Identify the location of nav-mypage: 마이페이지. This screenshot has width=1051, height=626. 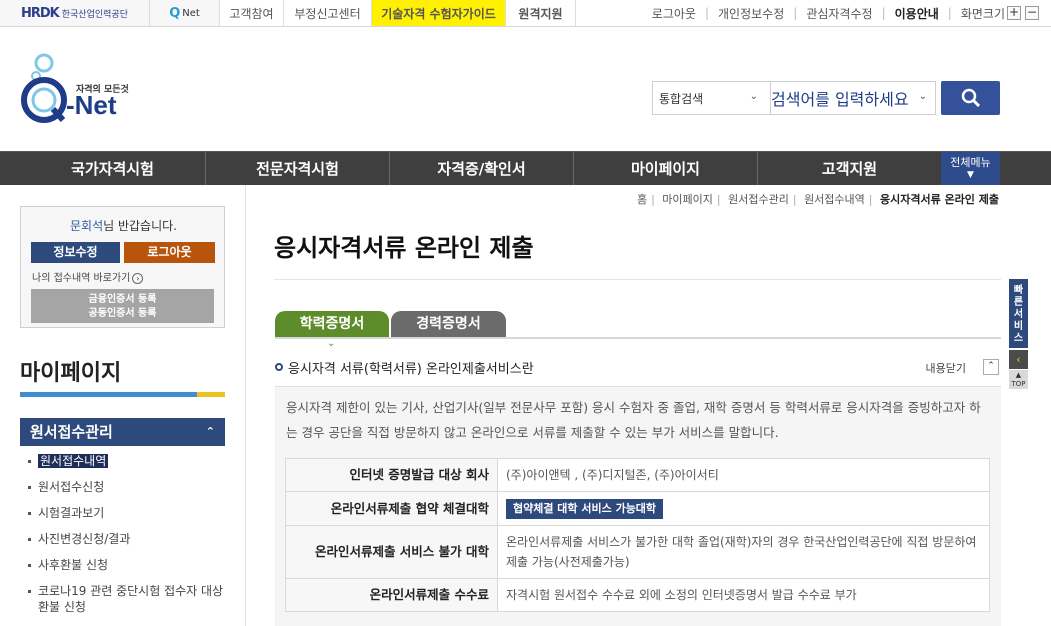
(665, 168).